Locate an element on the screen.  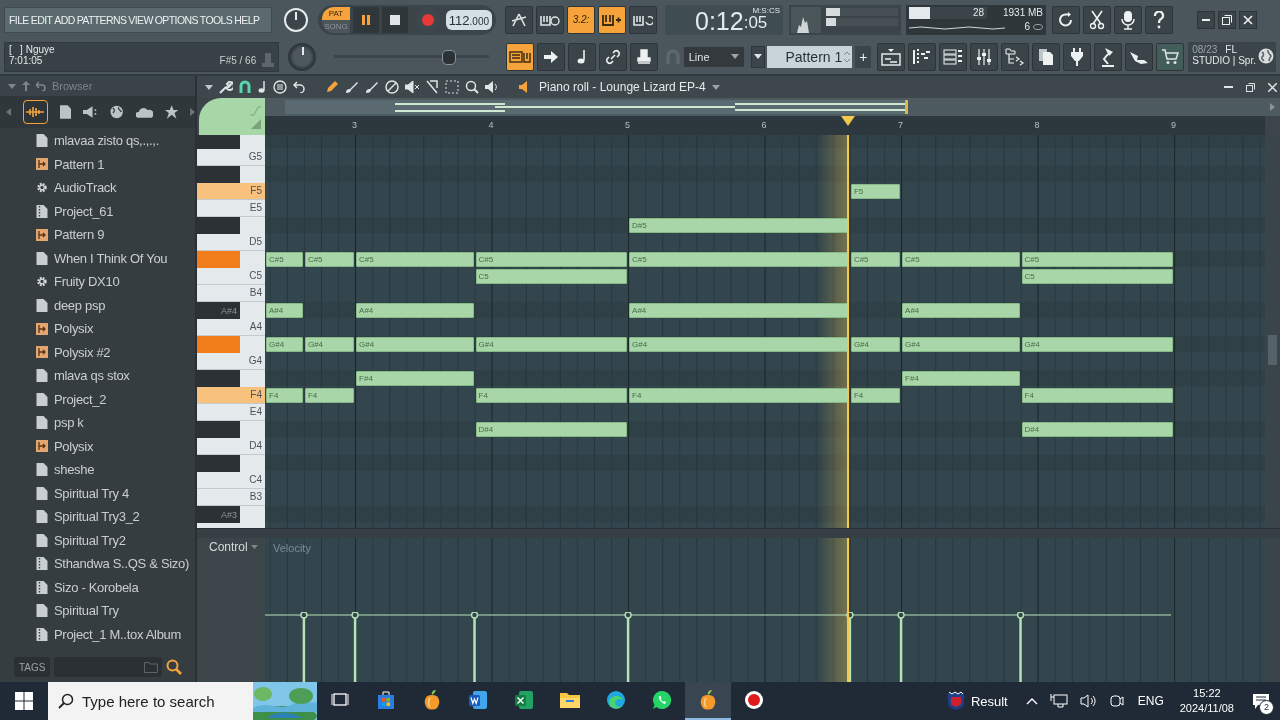
pattern-menu-button is located at coordinates (757, 56).